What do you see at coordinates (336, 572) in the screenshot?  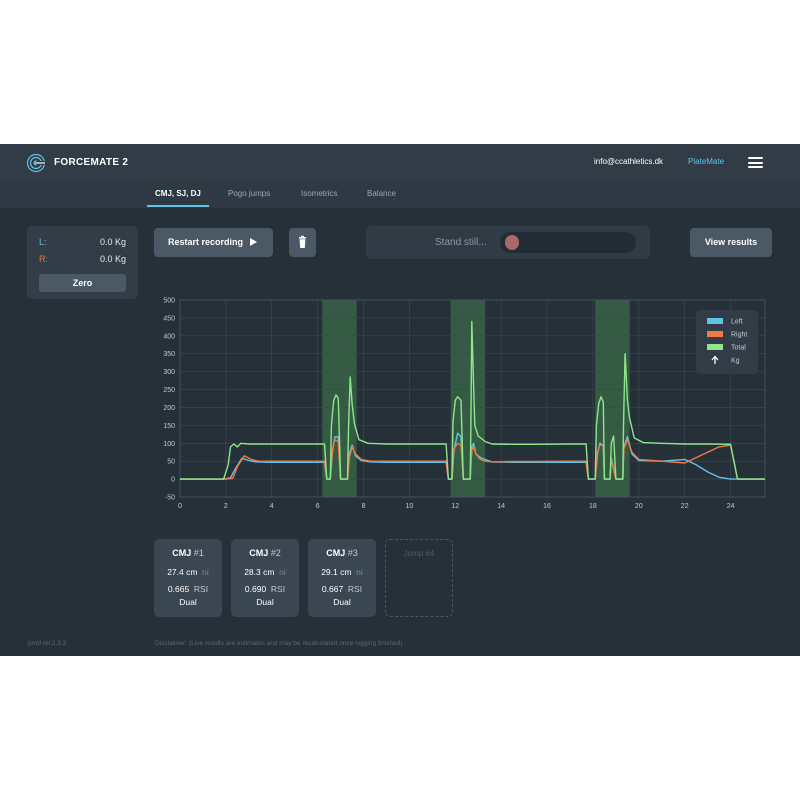 I see `jump-height: 29.1 cm` at bounding box center [336, 572].